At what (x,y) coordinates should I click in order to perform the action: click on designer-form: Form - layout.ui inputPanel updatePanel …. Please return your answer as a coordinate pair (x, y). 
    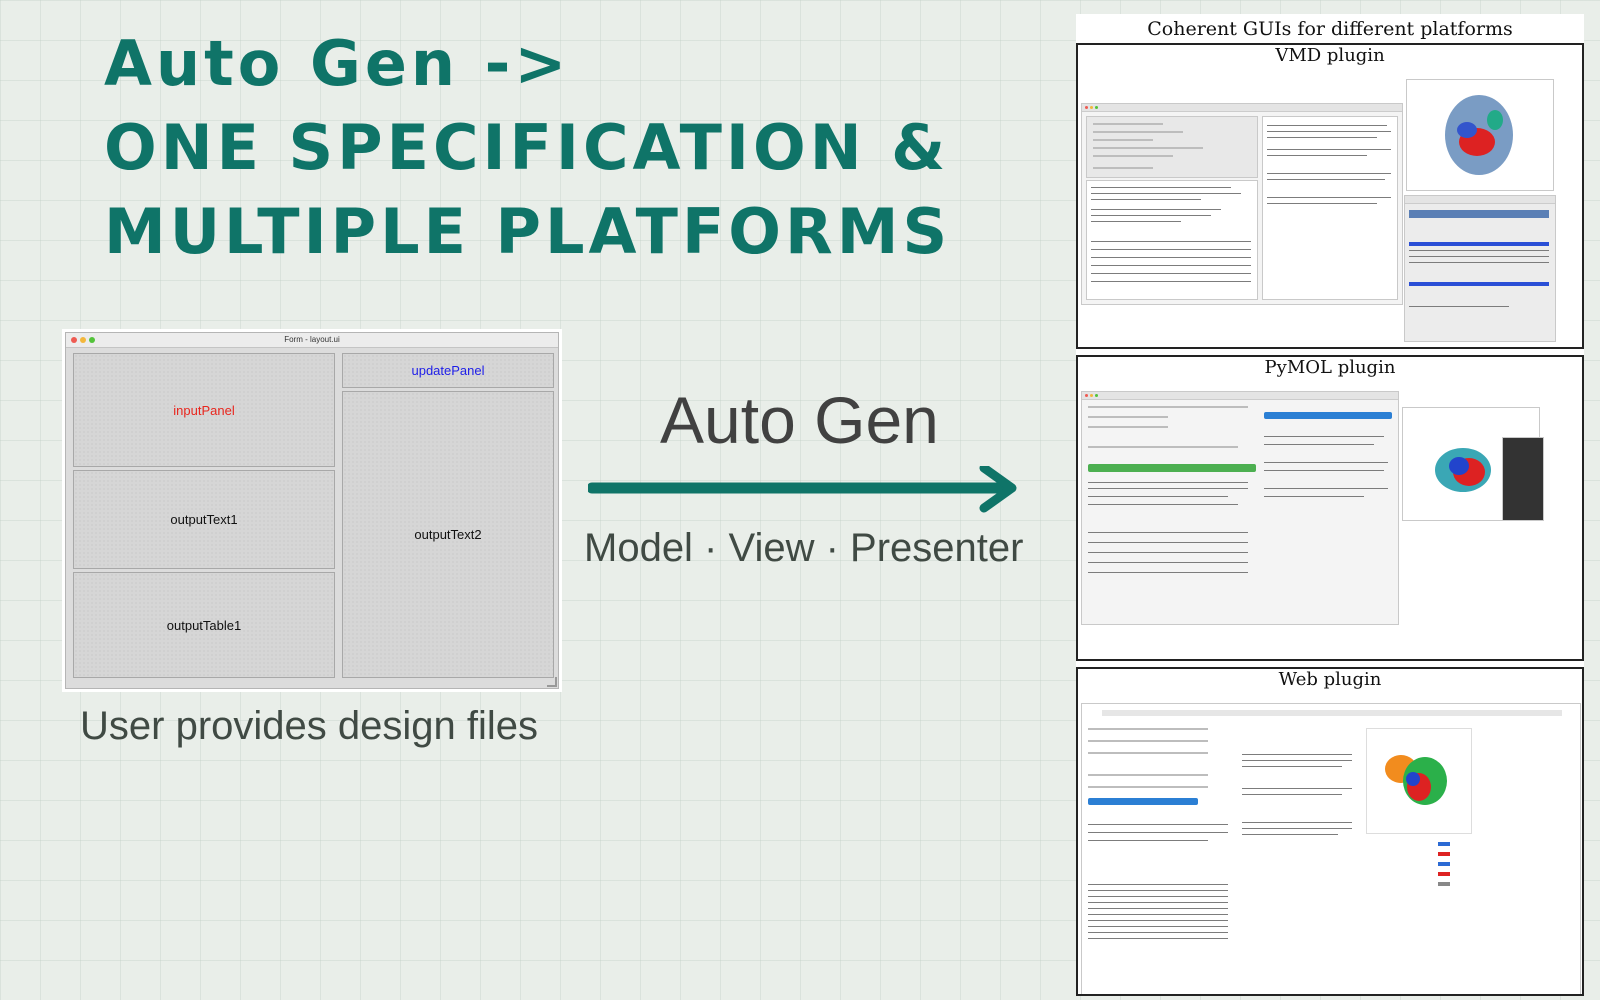
    Looking at the image, I should click on (312, 510).